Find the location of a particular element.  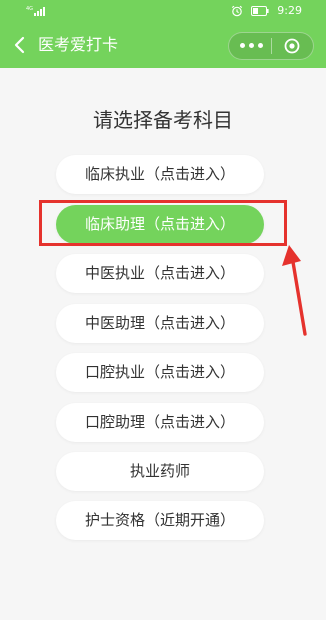

more-dots-icon is located at coordinates (251, 45).